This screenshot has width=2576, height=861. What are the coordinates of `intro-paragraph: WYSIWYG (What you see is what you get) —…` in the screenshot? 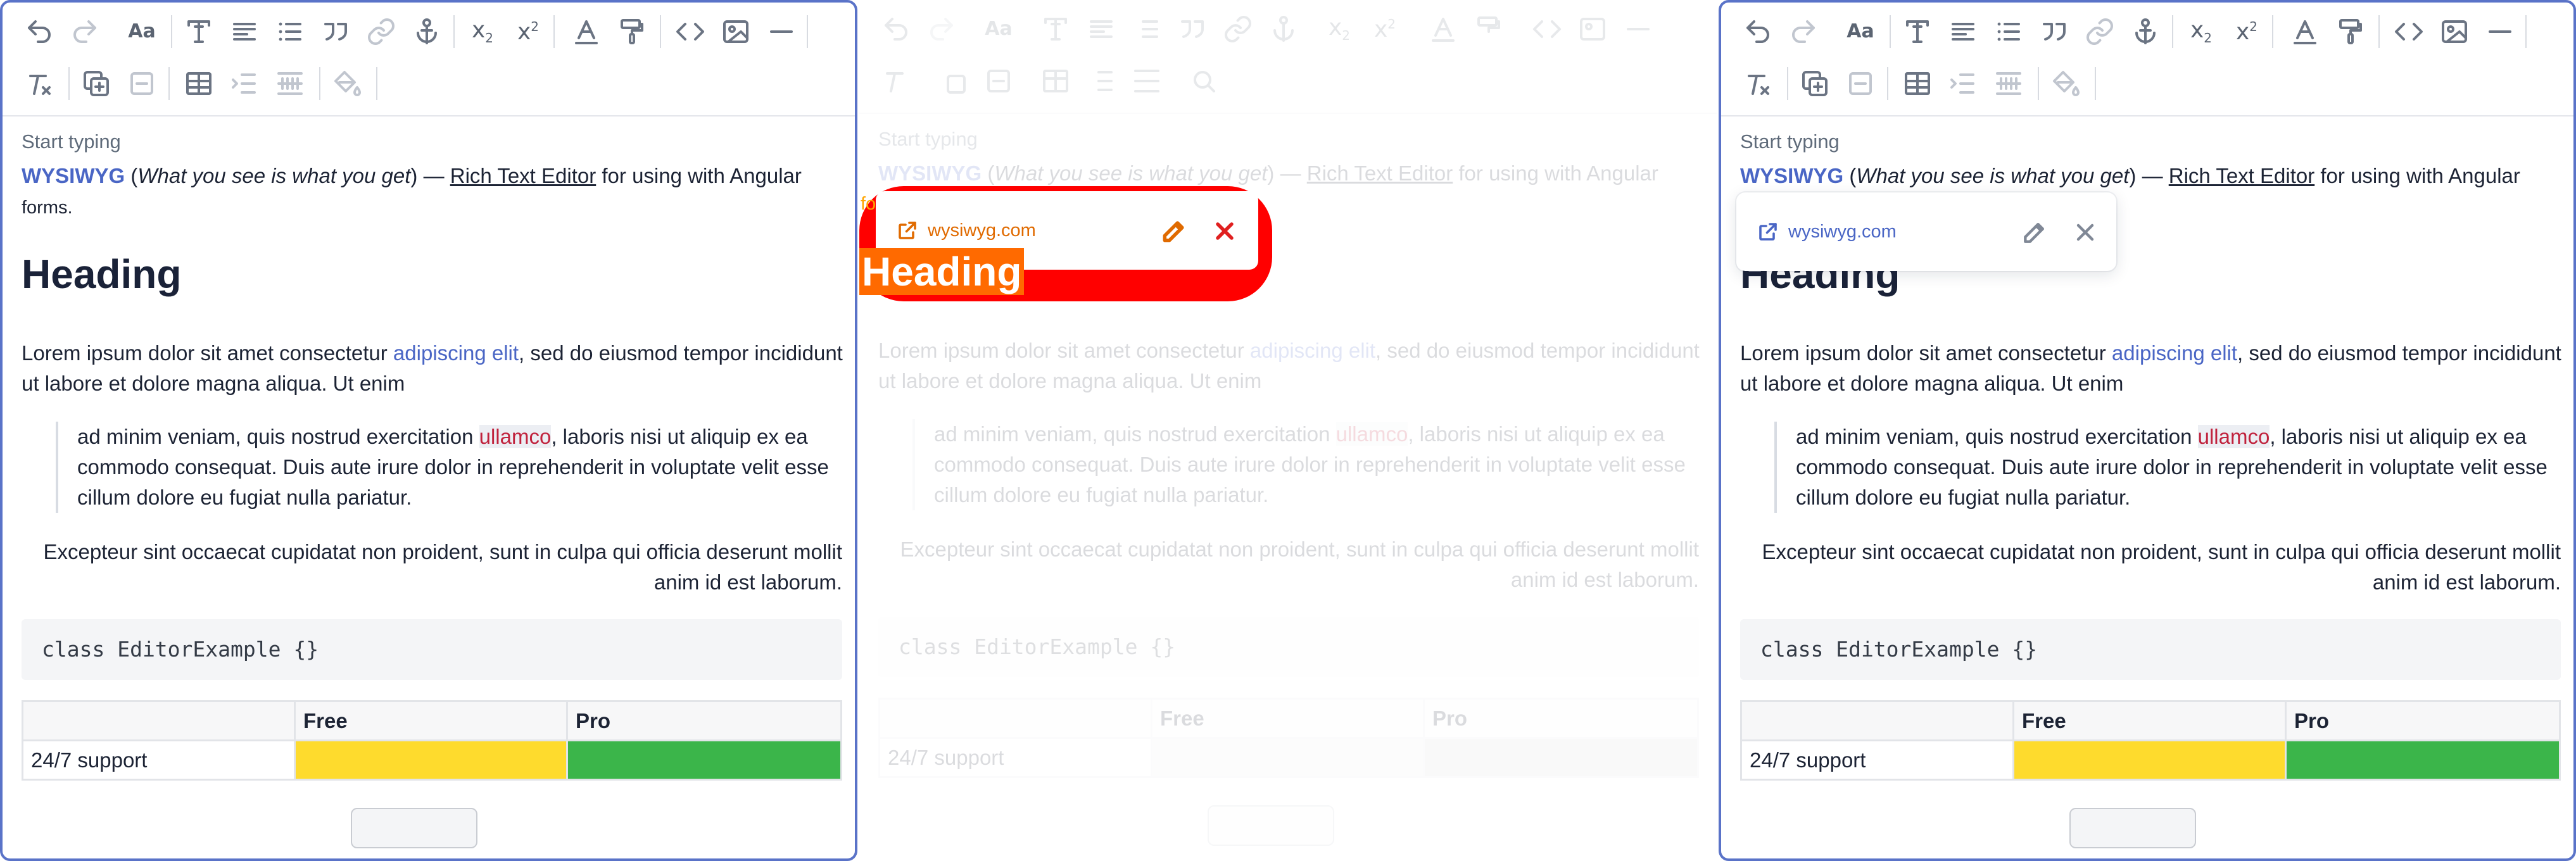 It's located at (2148, 176).